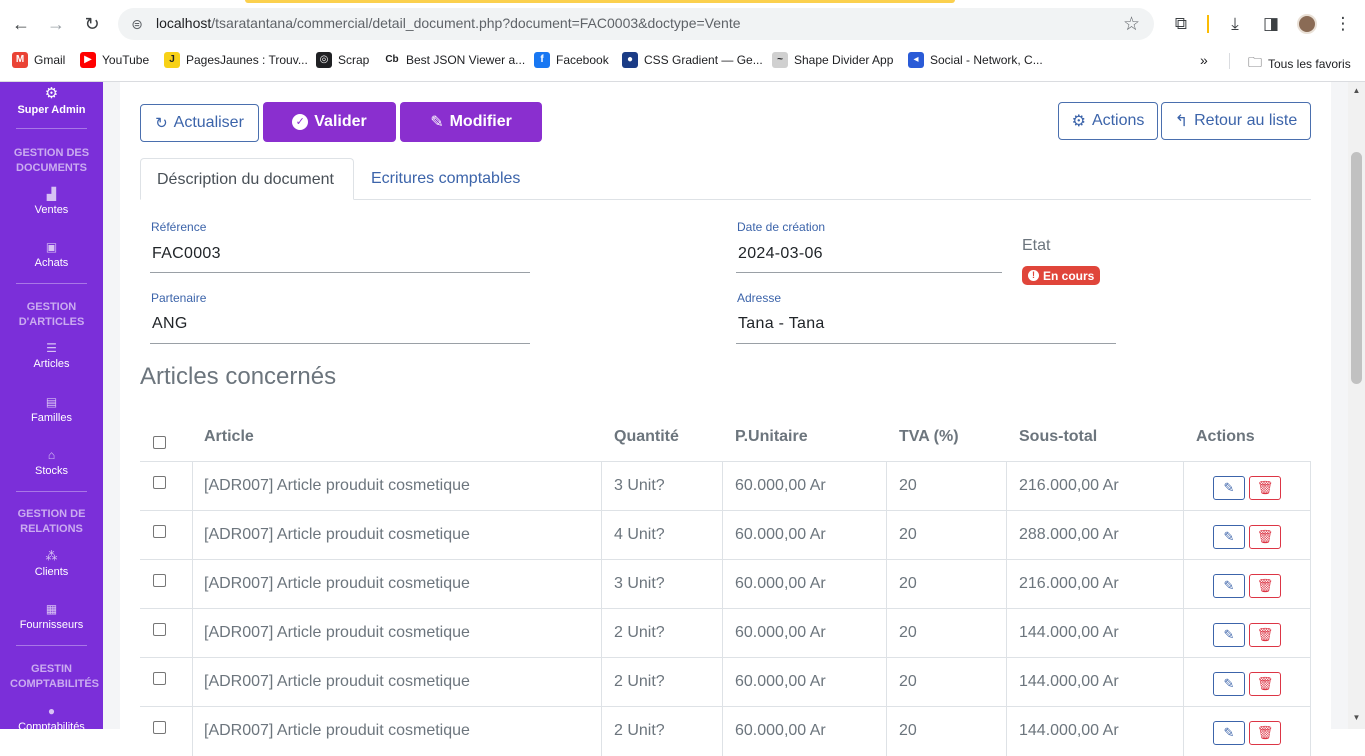 This screenshot has width=1365, height=756. Describe the element at coordinates (329, 122) in the screenshot. I see `validate-button: ✓ Valider` at that location.